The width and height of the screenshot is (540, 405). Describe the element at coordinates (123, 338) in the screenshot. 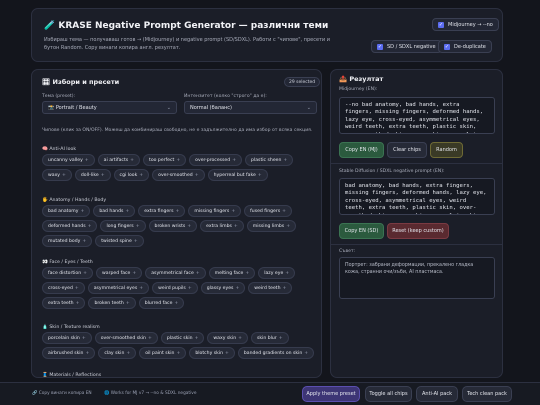

I see `chip-label: over-smoothed skin` at that location.